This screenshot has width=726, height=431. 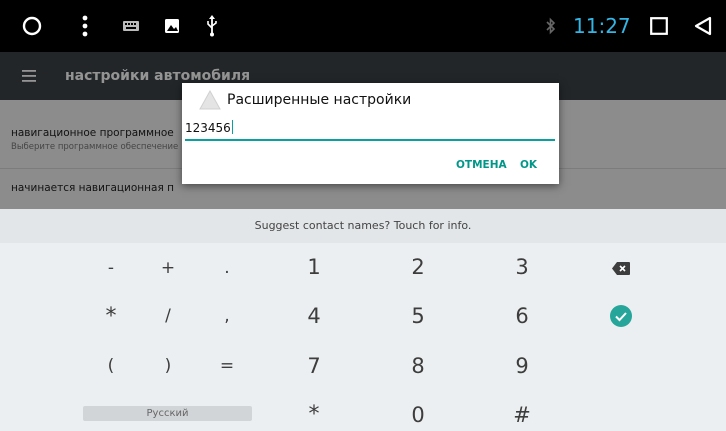 What do you see at coordinates (621, 316) in the screenshot?
I see `enter-check-icon` at bounding box center [621, 316].